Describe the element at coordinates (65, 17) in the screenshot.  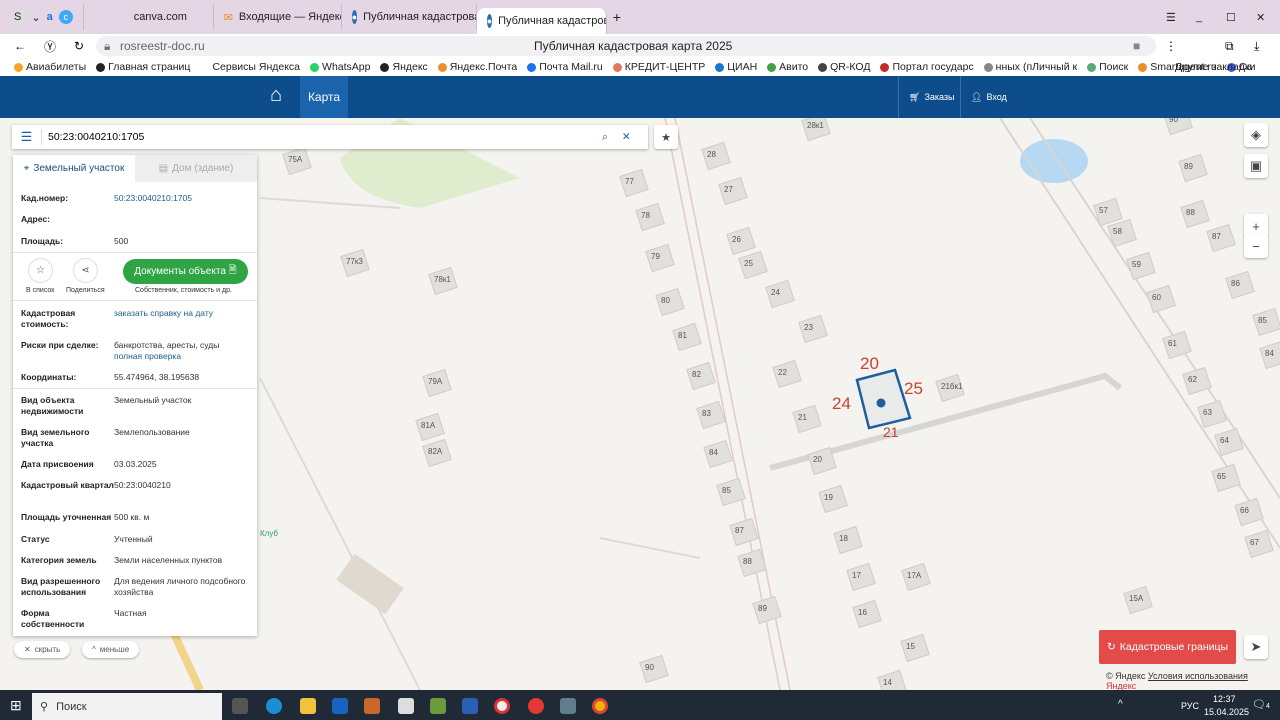
I see `canva-icon: c` at that location.